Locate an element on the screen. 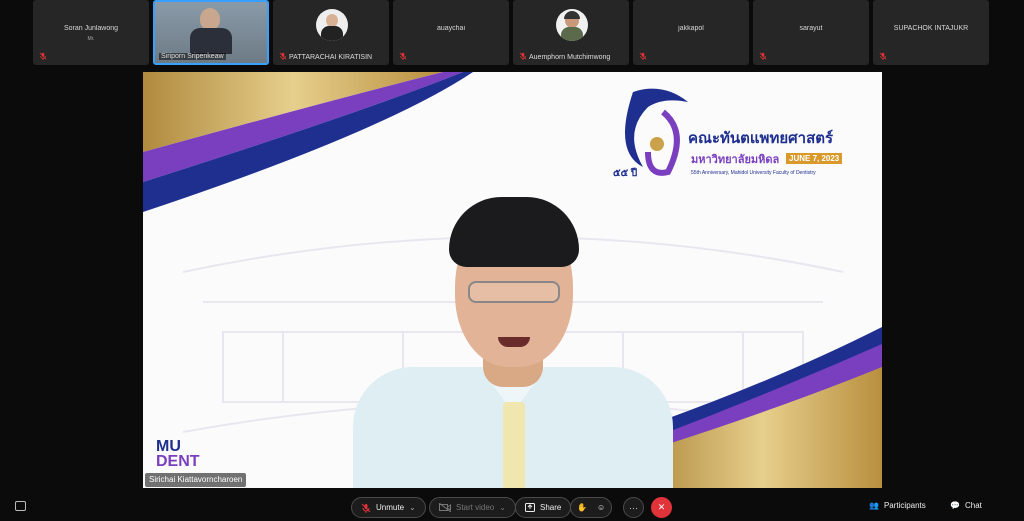 This screenshot has height=521, width=1024. mudent-logo-top: MU is located at coordinates (168, 446).